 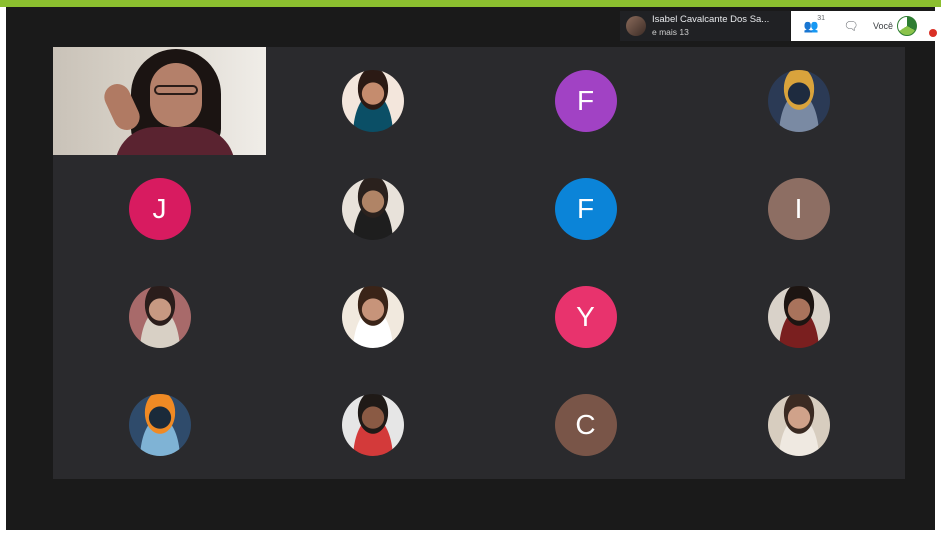 I want to click on bottom-area, so click(x=470, y=504).